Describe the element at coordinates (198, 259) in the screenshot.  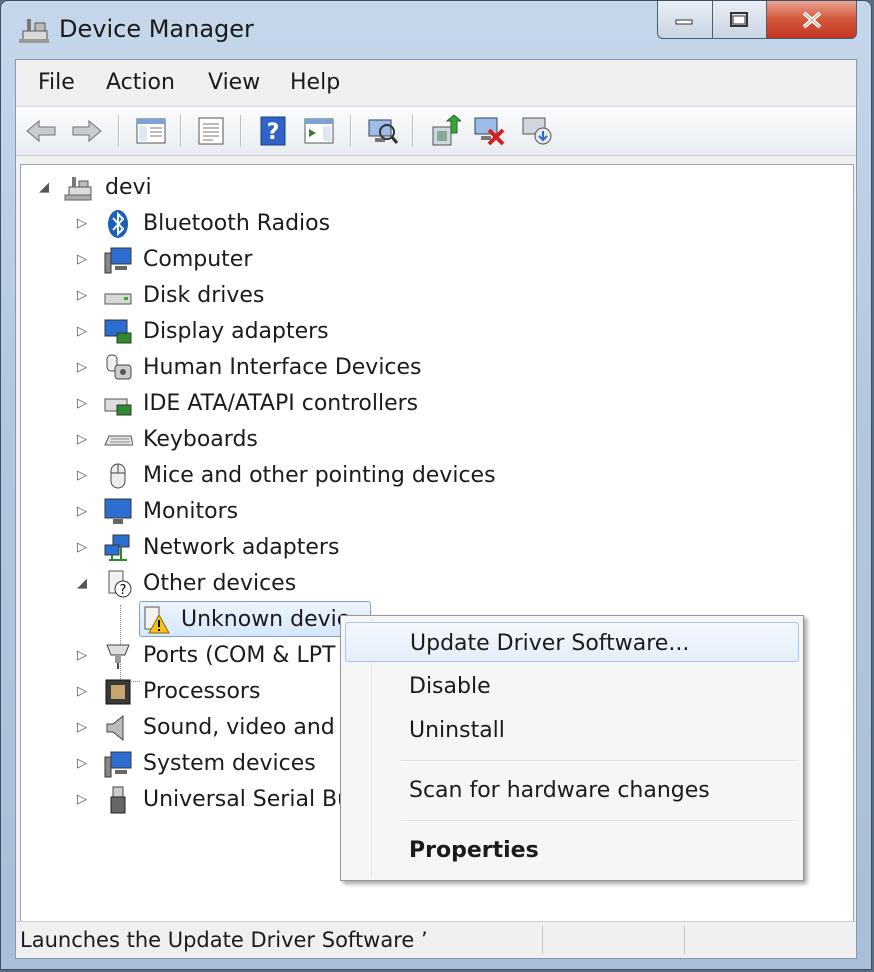
I see `tree-item-label: Computer` at that location.